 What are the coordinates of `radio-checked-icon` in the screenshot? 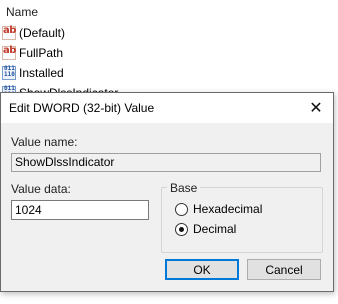 It's located at (181, 229).